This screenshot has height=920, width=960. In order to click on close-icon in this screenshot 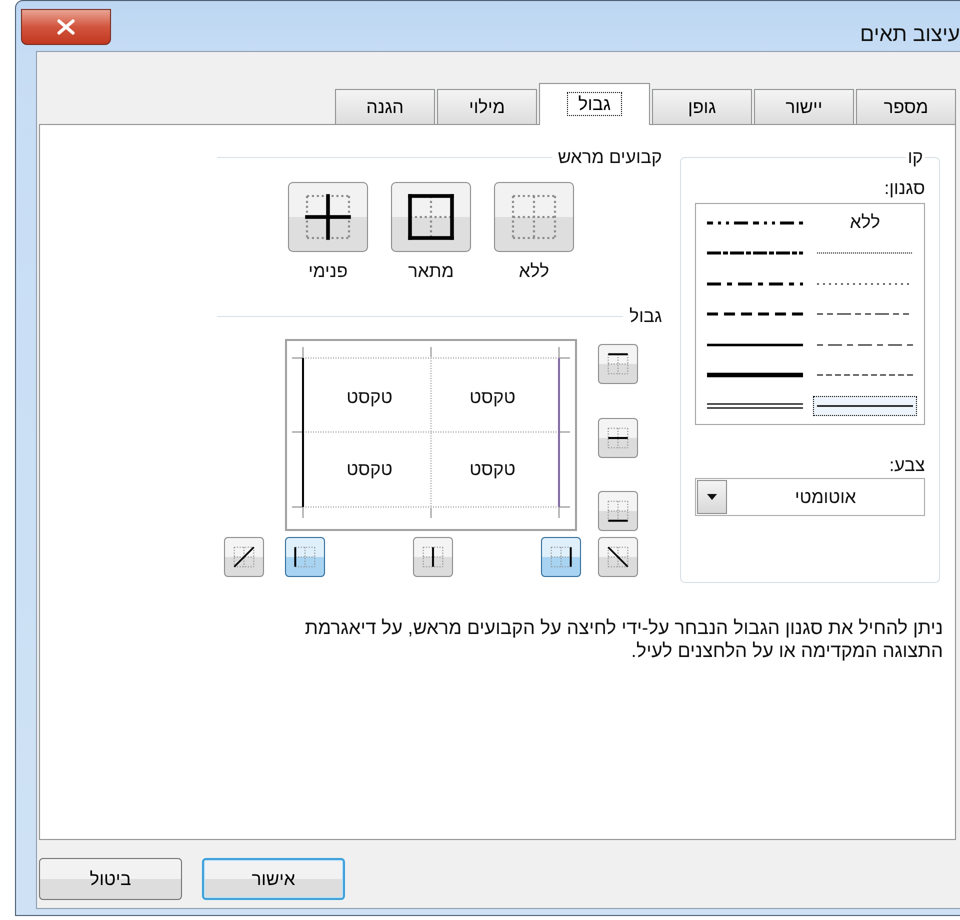, I will do `click(66, 27)`.